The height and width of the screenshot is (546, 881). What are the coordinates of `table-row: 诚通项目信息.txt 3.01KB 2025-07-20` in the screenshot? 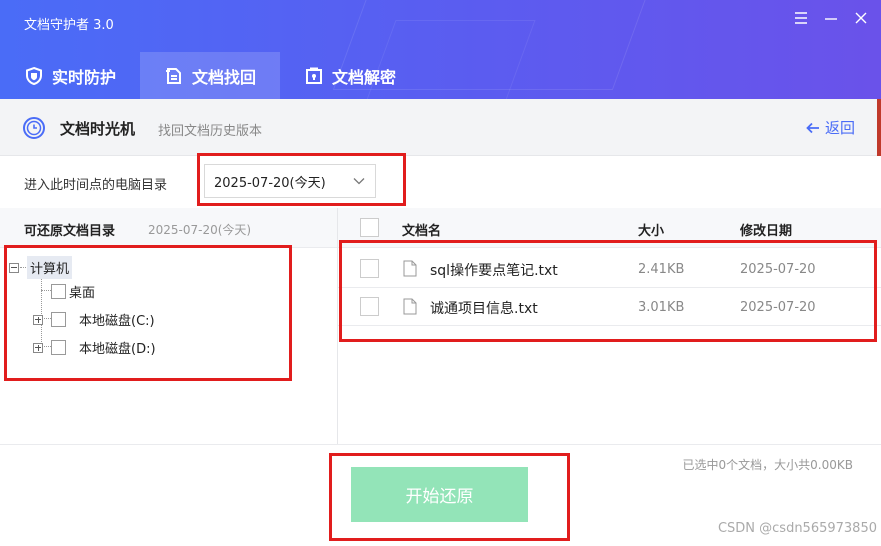 It's located at (609, 307).